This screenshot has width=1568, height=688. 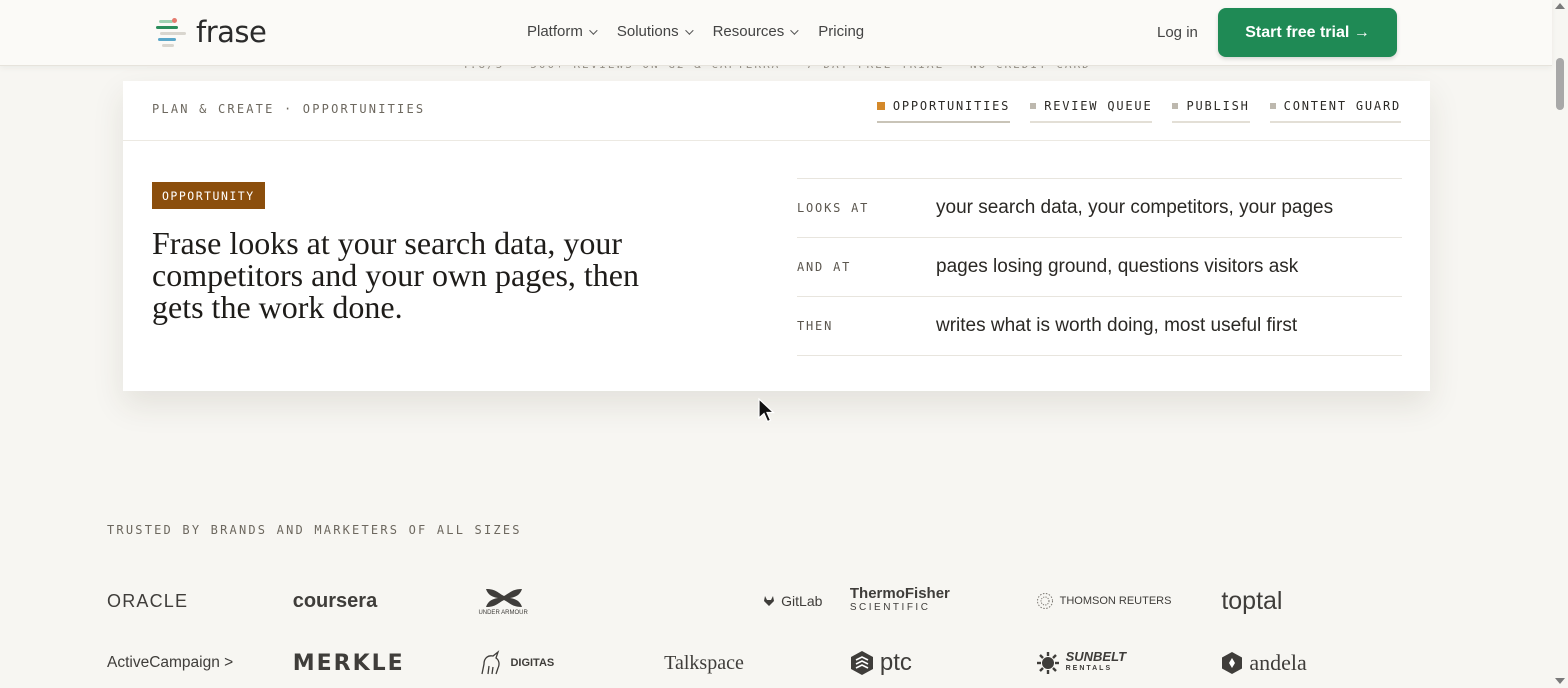 I want to click on row-key: AND AT, so click(x=824, y=267).